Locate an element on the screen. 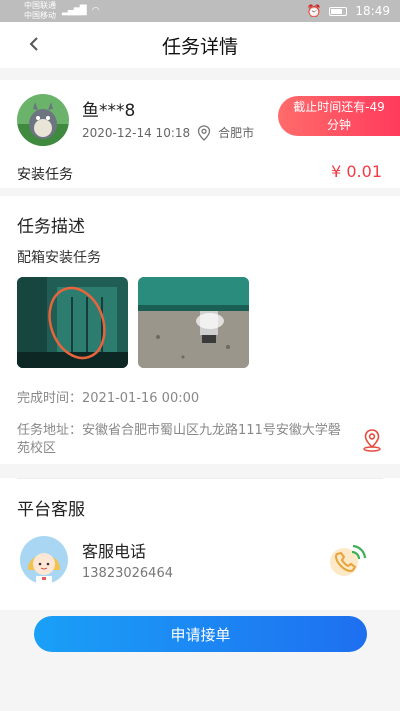 Image resolution: width=400 pixels, height=711 pixels. back-button is located at coordinates (34, 44).